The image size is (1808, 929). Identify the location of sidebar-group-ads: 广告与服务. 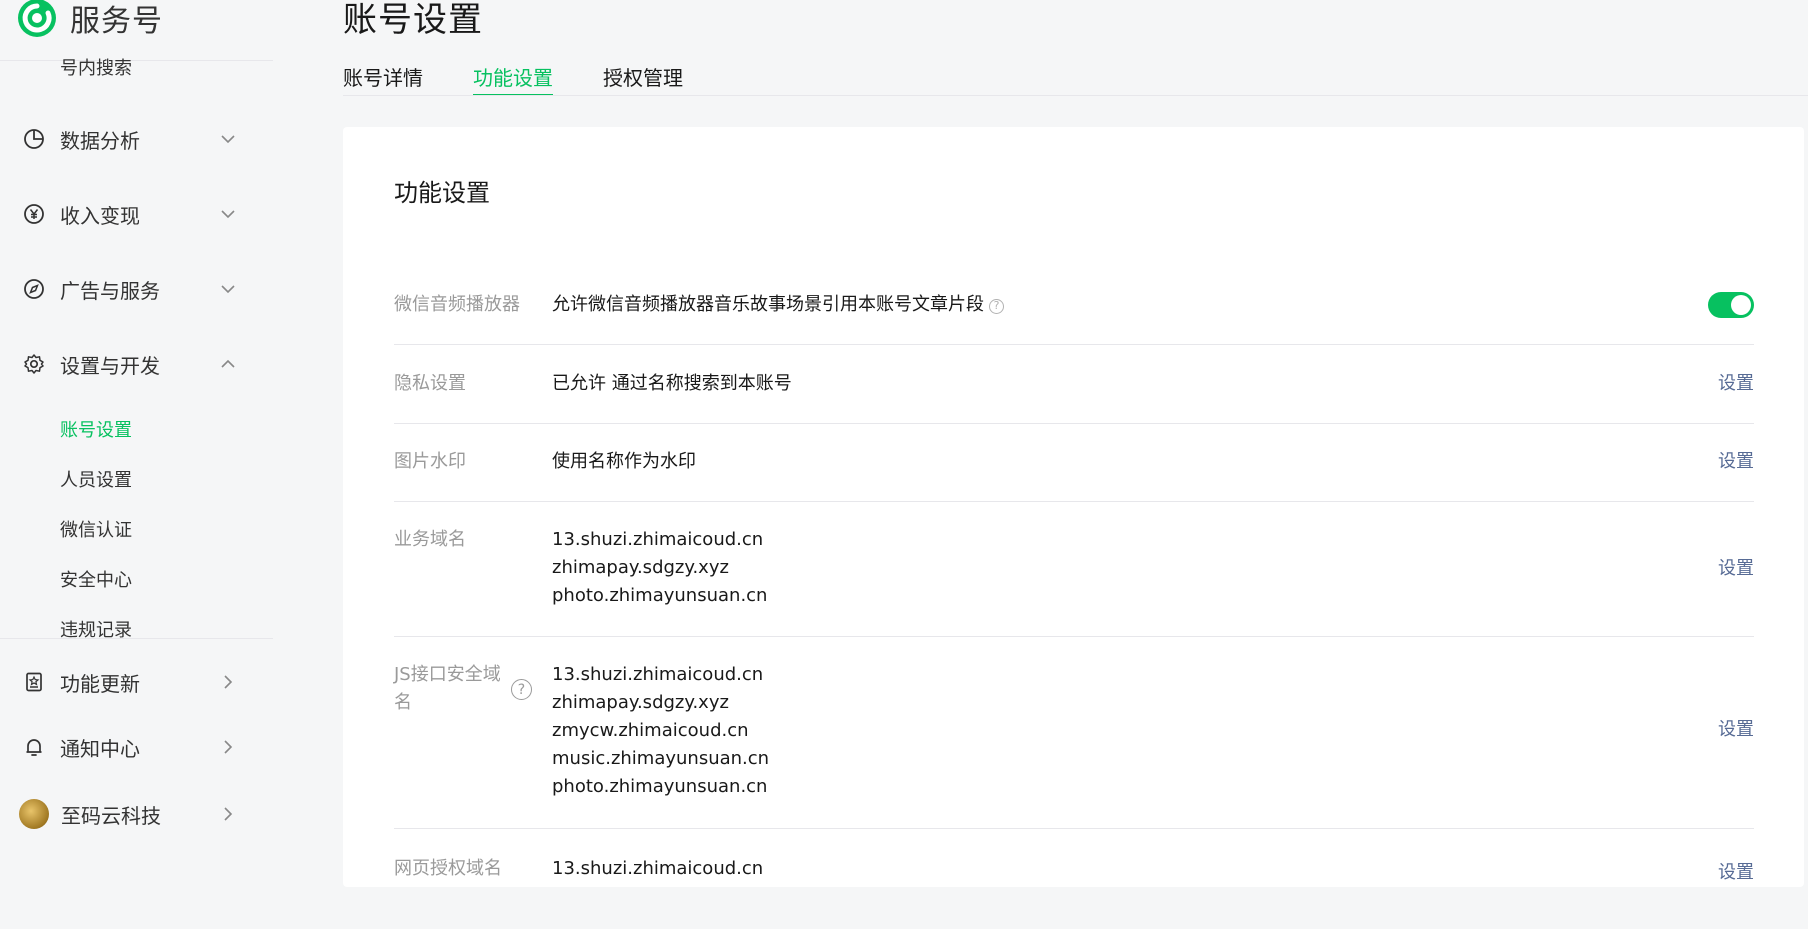
(129, 289).